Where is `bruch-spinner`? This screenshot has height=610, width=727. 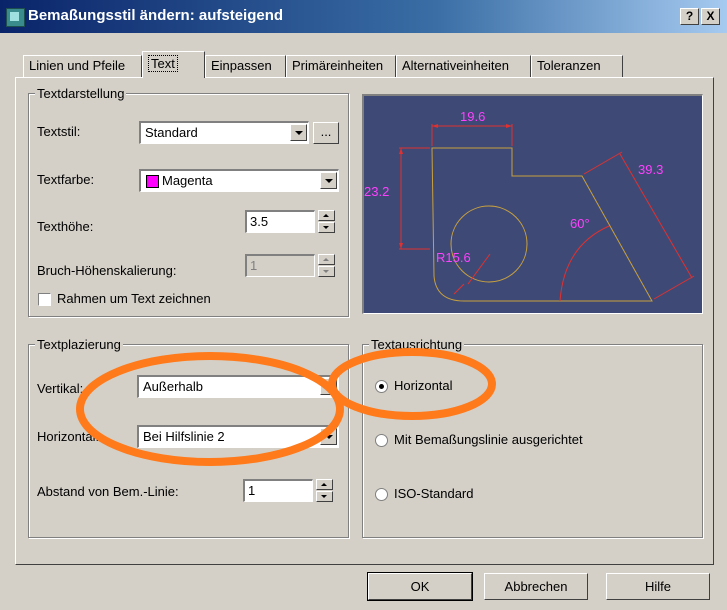 bruch-spinner is located at coordinates (326, 265).